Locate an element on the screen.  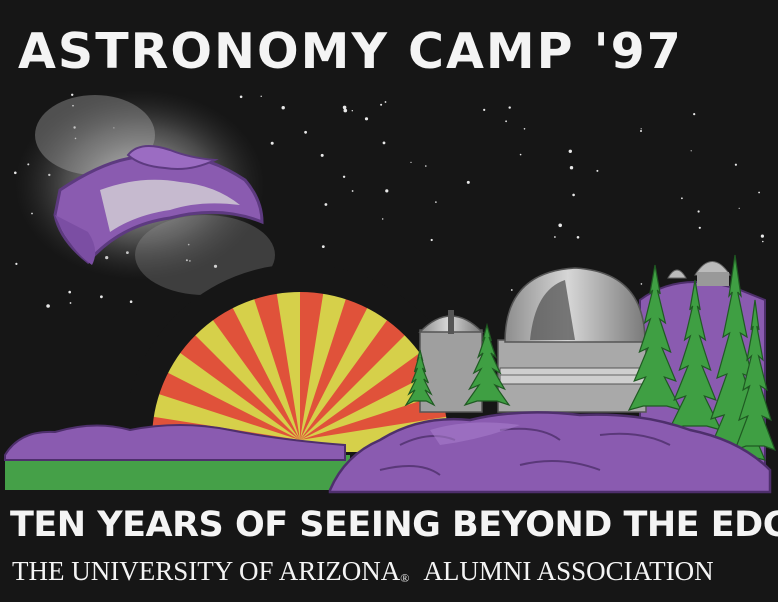
camp-title: ASTRONOMY CAMP '97 is located at coordinates (350, 51).